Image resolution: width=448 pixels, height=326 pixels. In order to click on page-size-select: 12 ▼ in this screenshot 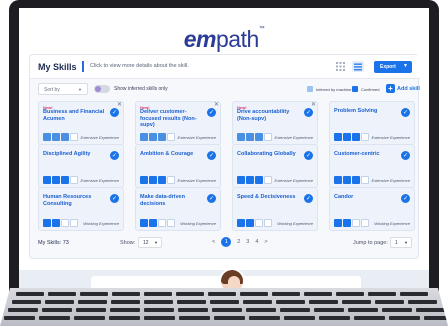, I will do `click(150, 242)`.